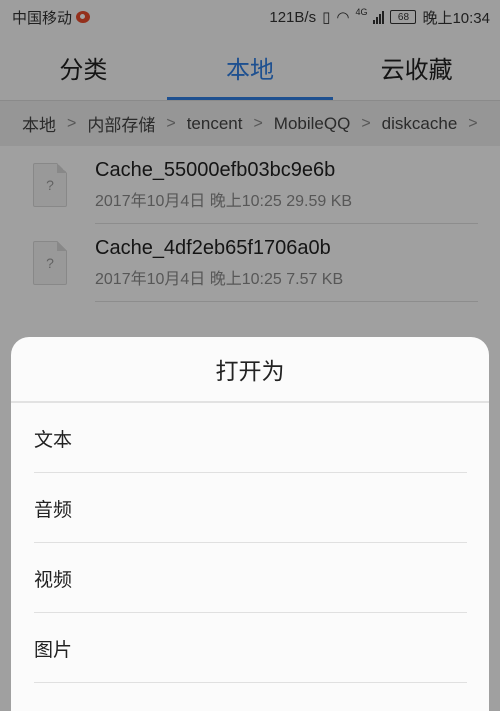  Describe the element at coordinates (250, 508) in the screenshot. I see `option-audio: 音频` at that location.